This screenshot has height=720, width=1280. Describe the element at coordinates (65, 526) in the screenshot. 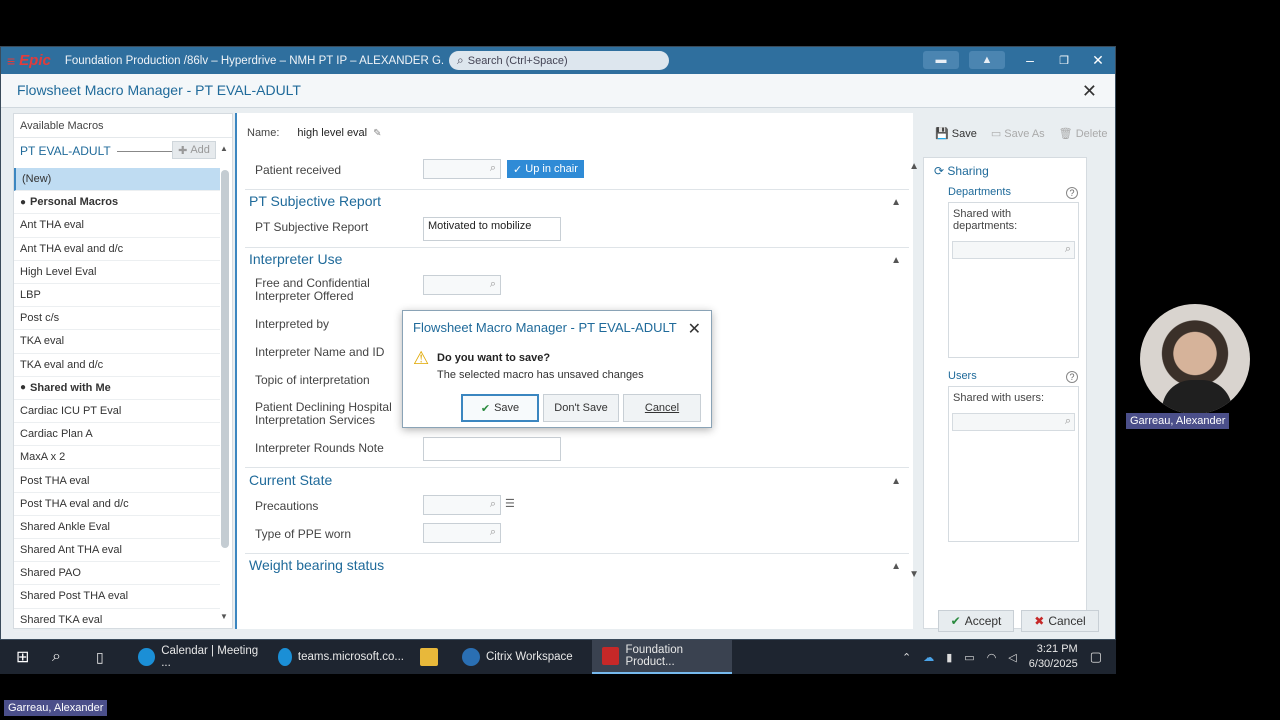

I see `macro-label: Shared Ankle Eval` at that location.